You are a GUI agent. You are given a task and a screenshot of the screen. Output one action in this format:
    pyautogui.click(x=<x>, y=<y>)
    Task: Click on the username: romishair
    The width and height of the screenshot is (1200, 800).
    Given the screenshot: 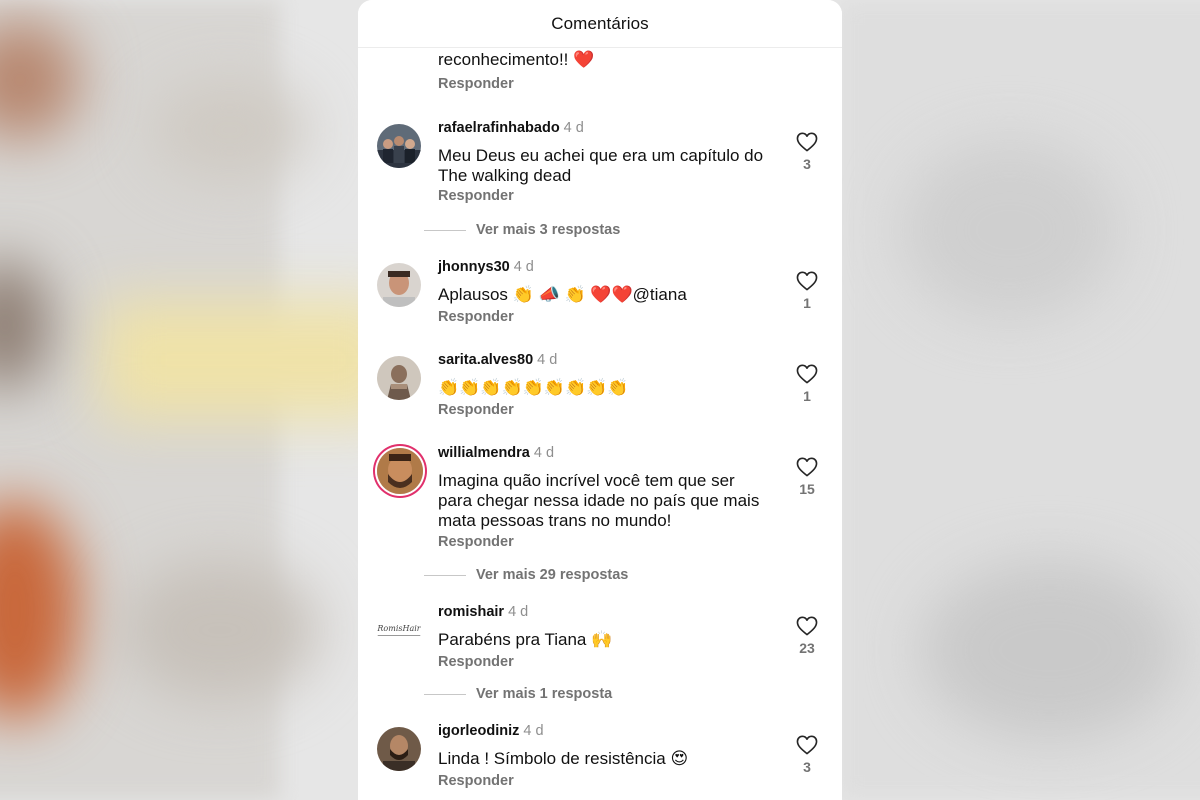 What is the action you would take?
    pyautogui.click(x=471, y=612)
    